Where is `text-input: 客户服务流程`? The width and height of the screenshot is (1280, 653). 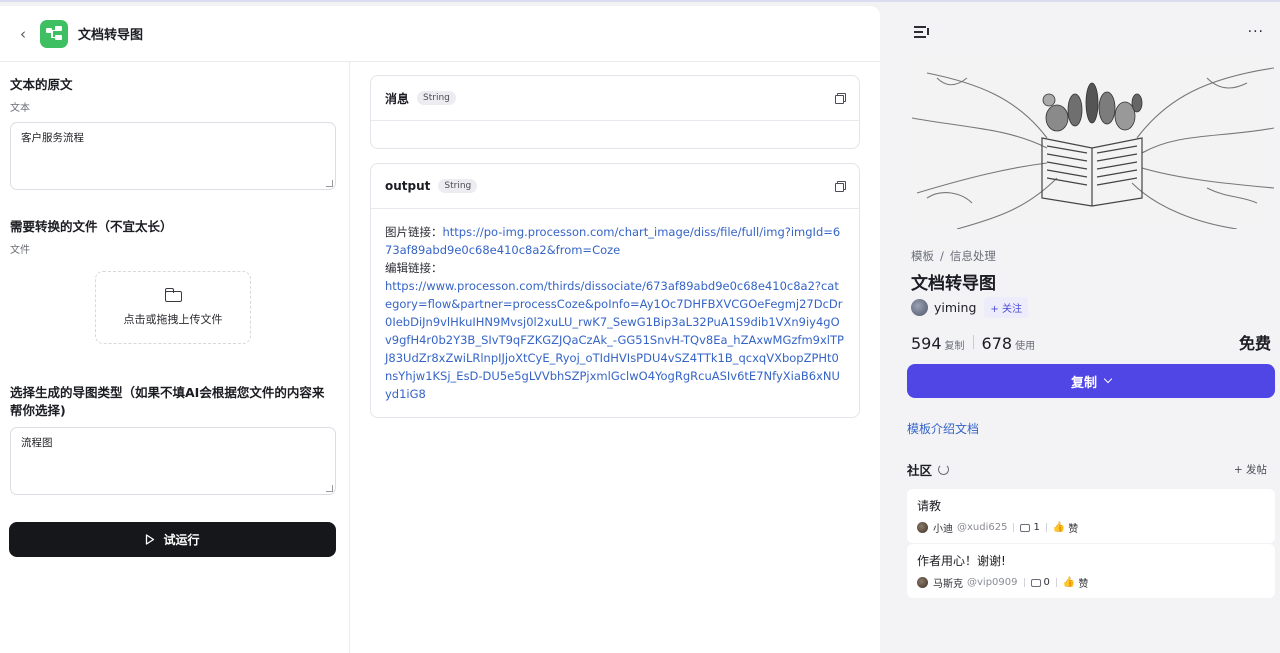 text-input: 客户服务流程 is located at coordinates (173, 156).